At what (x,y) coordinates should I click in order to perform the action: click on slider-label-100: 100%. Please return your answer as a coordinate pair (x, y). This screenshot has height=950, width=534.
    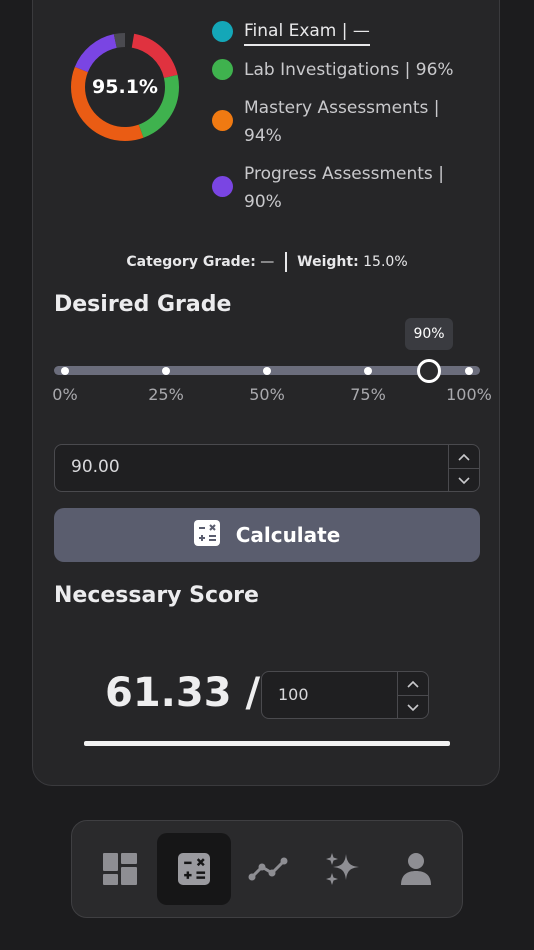
    Looking at the image, I should click on (469, 394).